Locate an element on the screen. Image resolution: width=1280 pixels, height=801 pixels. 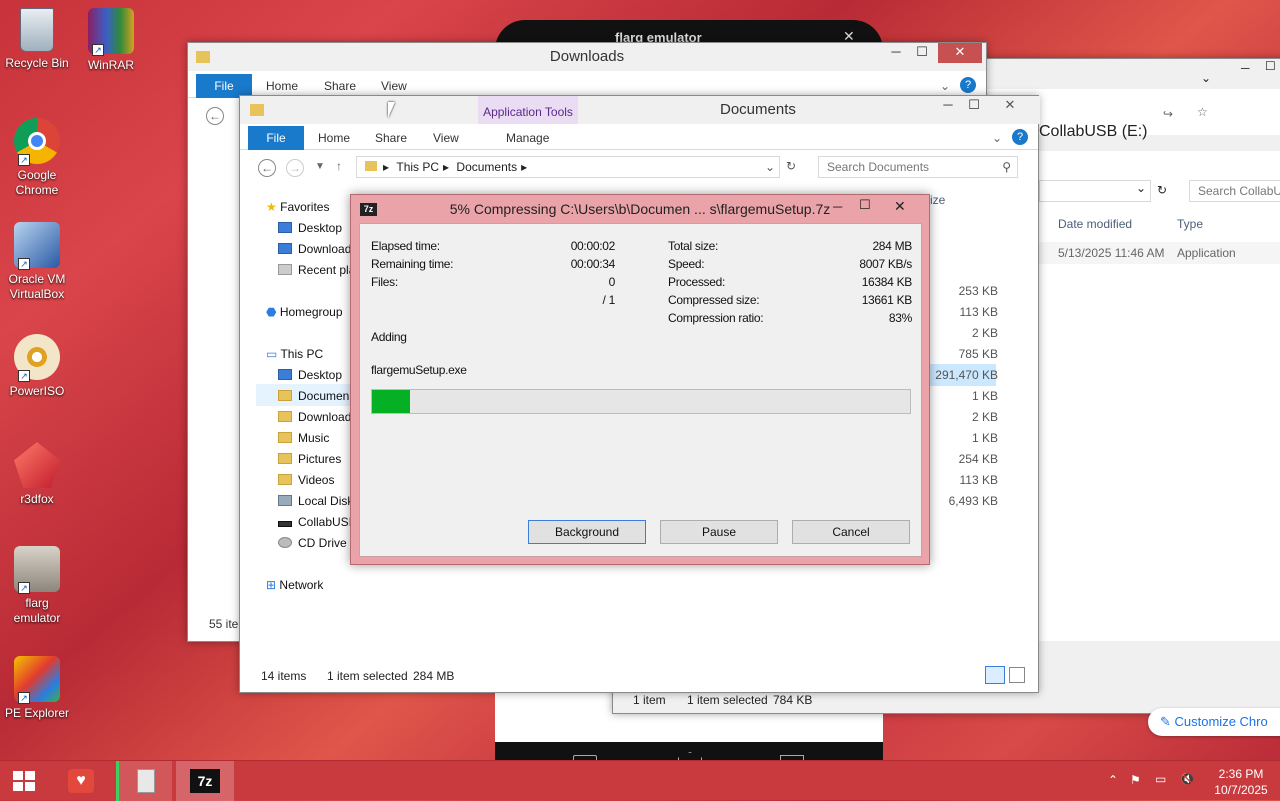
address-dropdown-icon: ⌄ is located at coordinates (770, 167).